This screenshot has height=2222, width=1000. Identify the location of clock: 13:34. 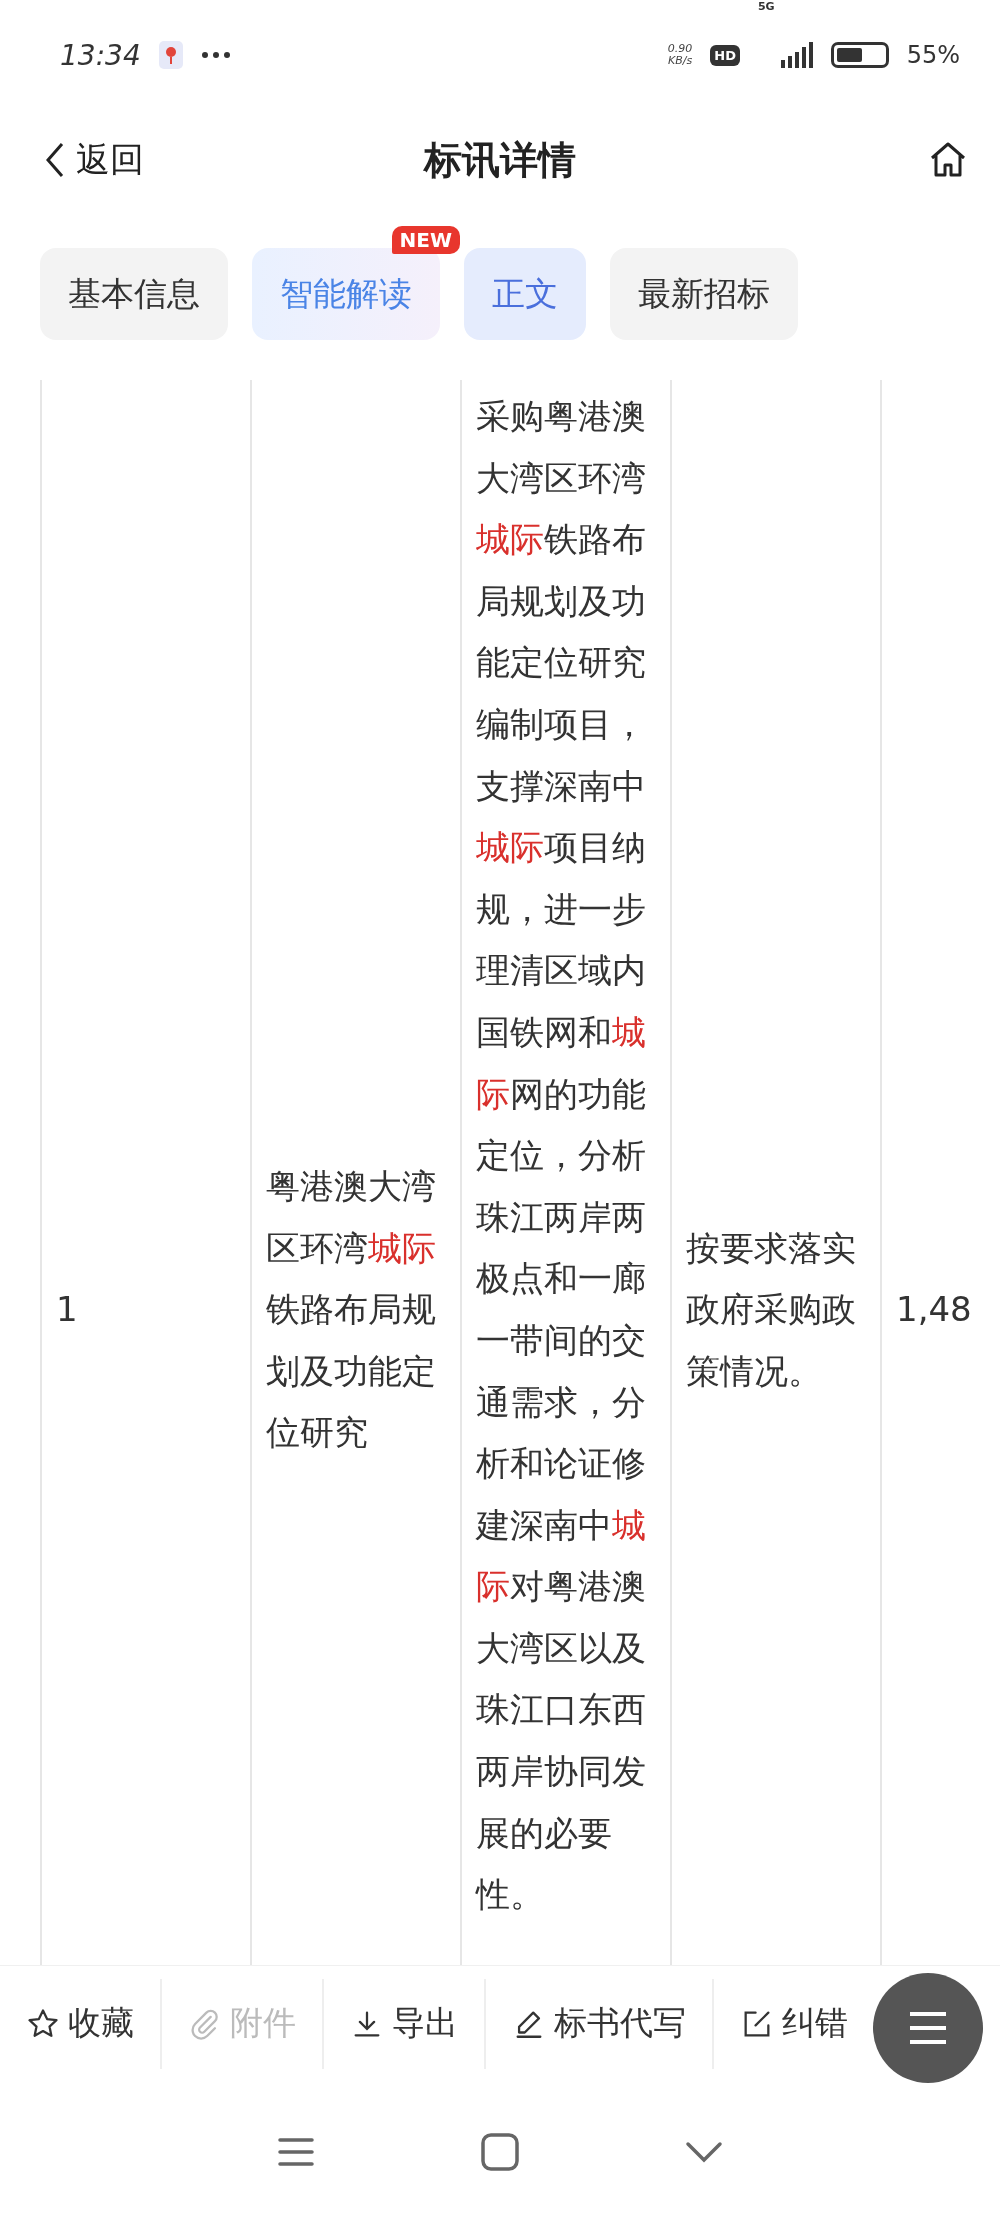
(100, 55).